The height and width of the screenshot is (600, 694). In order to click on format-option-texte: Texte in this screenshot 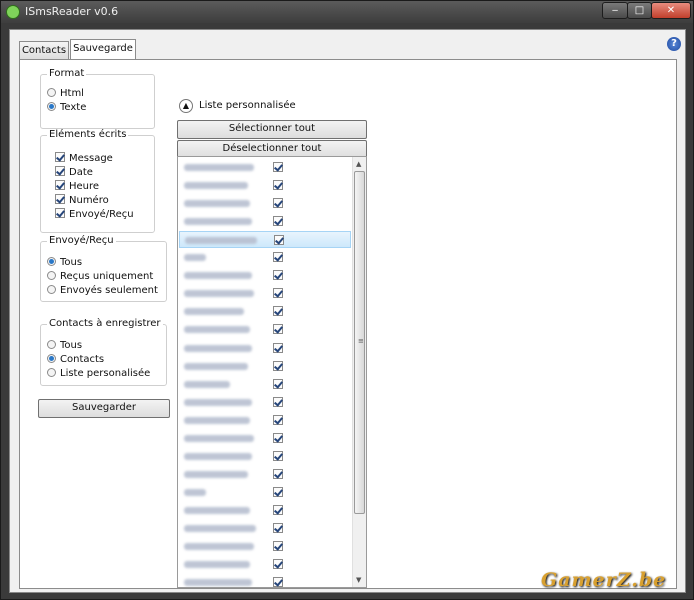, I will do `click(66, 107)`.